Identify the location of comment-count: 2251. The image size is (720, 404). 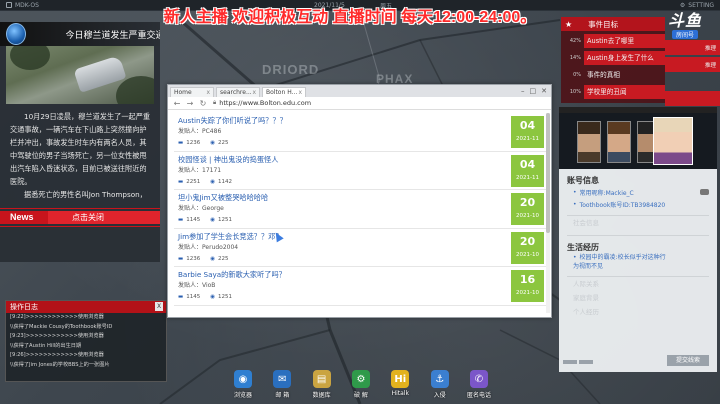
(193, 181).